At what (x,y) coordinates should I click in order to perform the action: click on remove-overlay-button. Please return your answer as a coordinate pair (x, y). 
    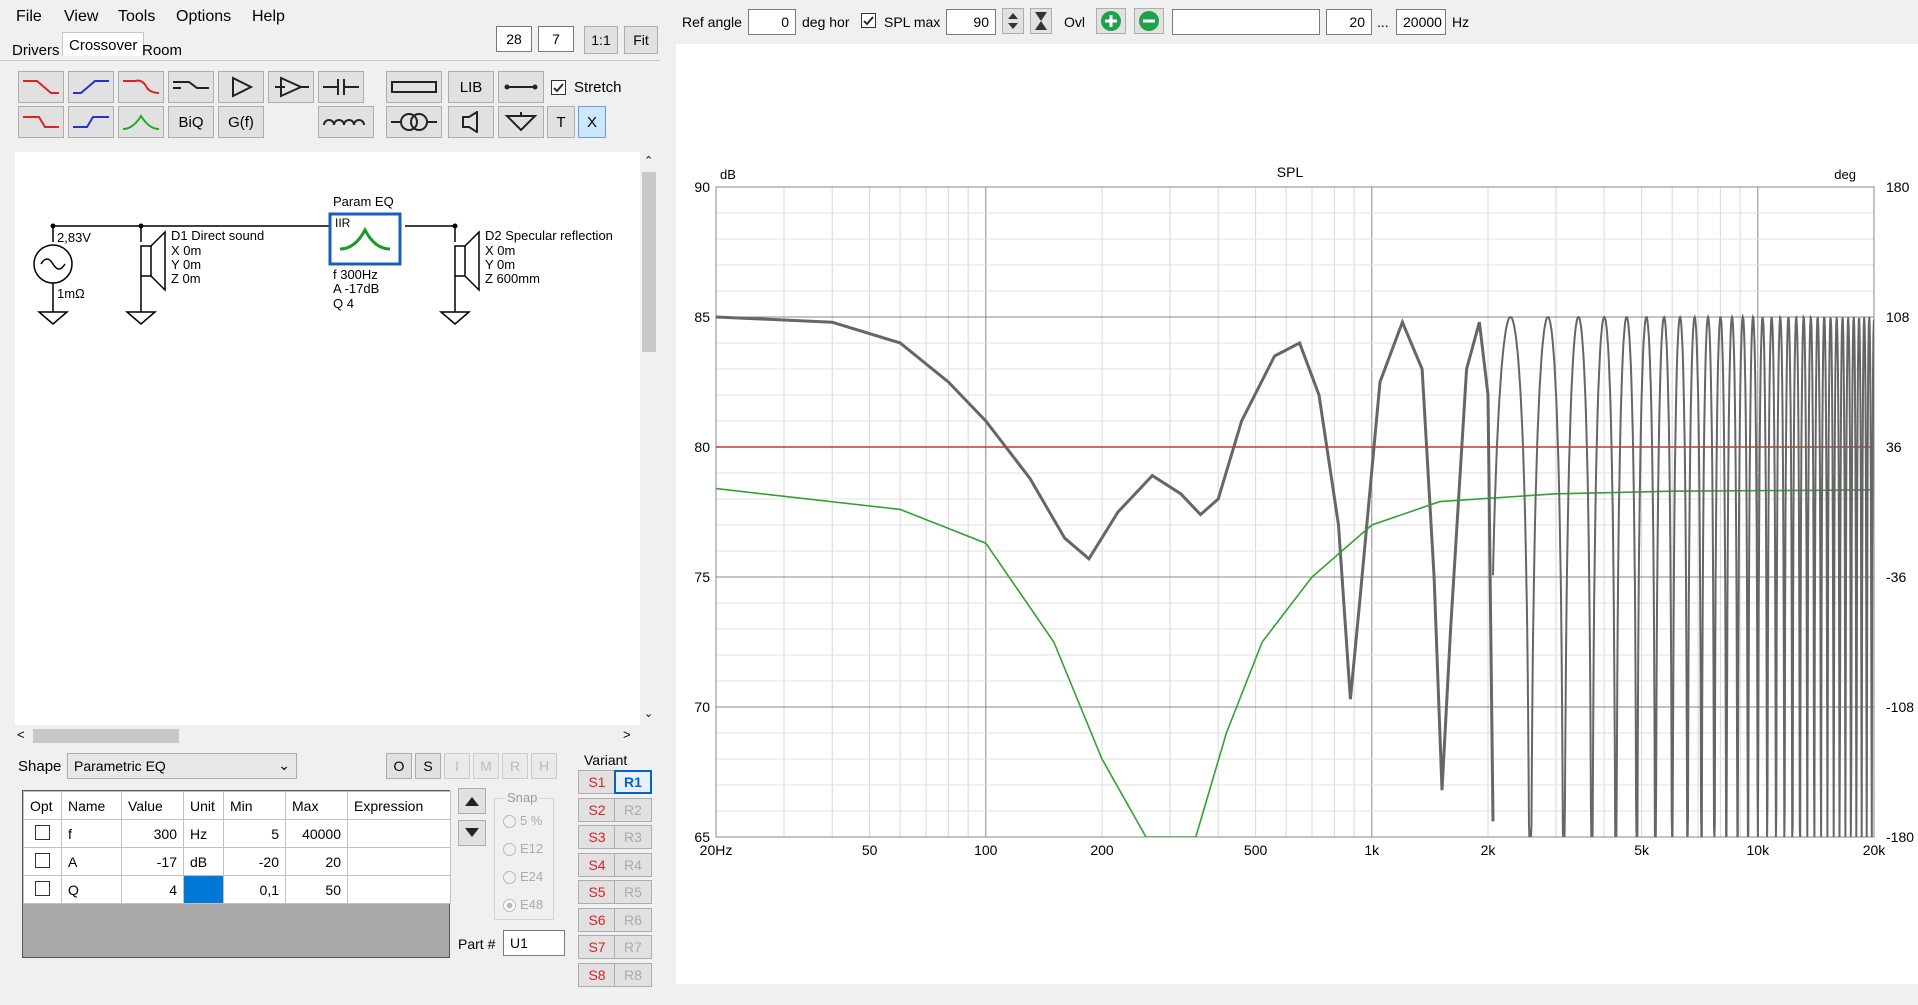
    Looking at the image, I should click on (1149, 21).